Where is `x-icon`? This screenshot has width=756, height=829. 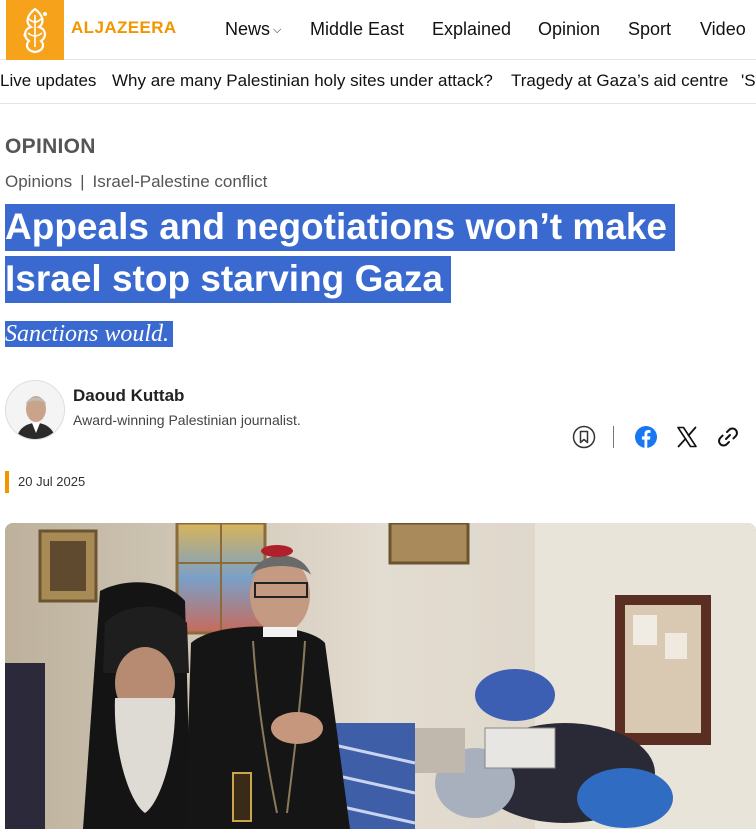
x-icon is located at coordinates (687, 437).